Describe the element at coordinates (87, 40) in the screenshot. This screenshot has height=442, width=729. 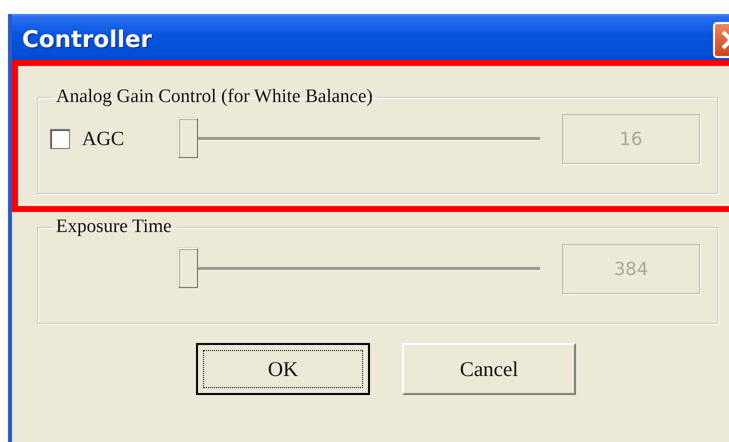
I see `window-title: Controller` at that location.